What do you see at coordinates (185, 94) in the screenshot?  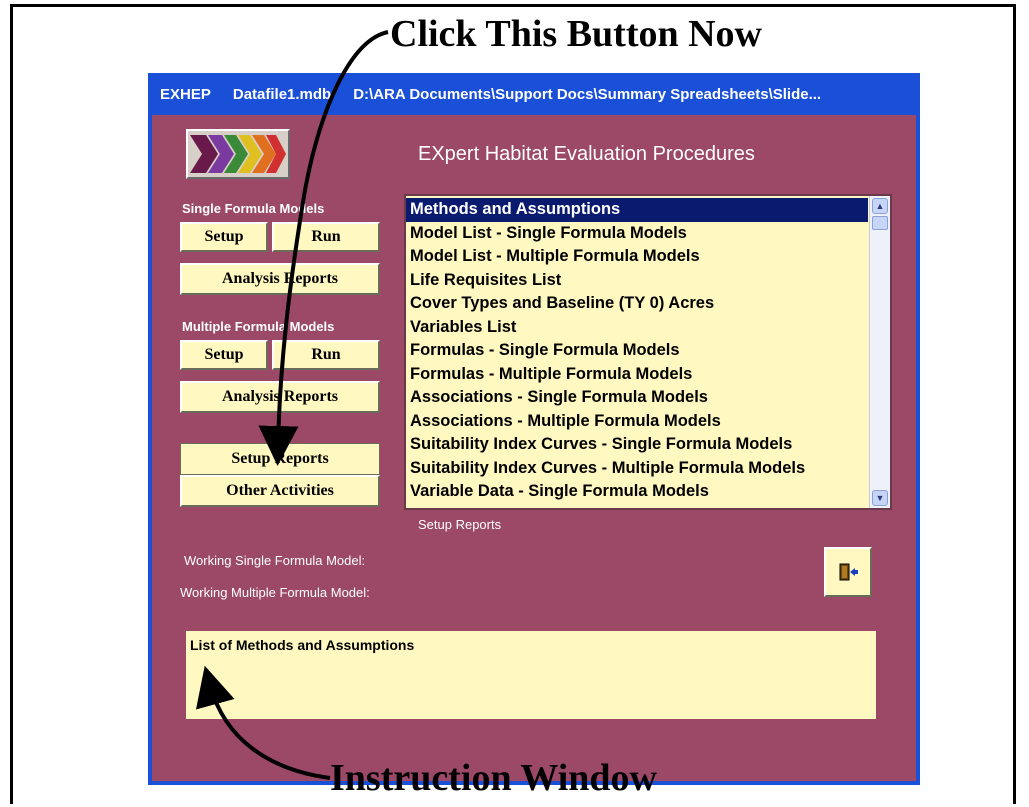 I see `title-app: EXHEP` at bounding box center [185, 94].